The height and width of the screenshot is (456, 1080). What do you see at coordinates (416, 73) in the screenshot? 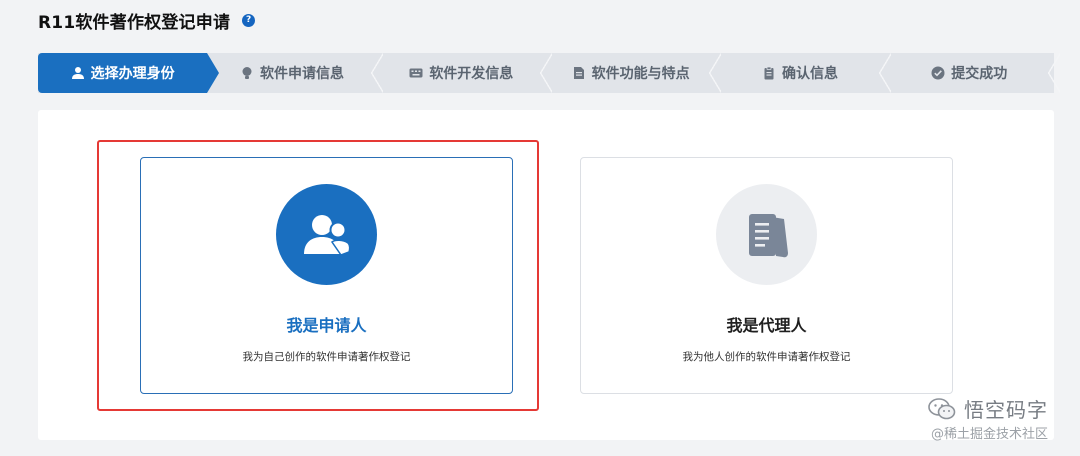
I see `keyboard-icon` at bounding box center [416, 73].